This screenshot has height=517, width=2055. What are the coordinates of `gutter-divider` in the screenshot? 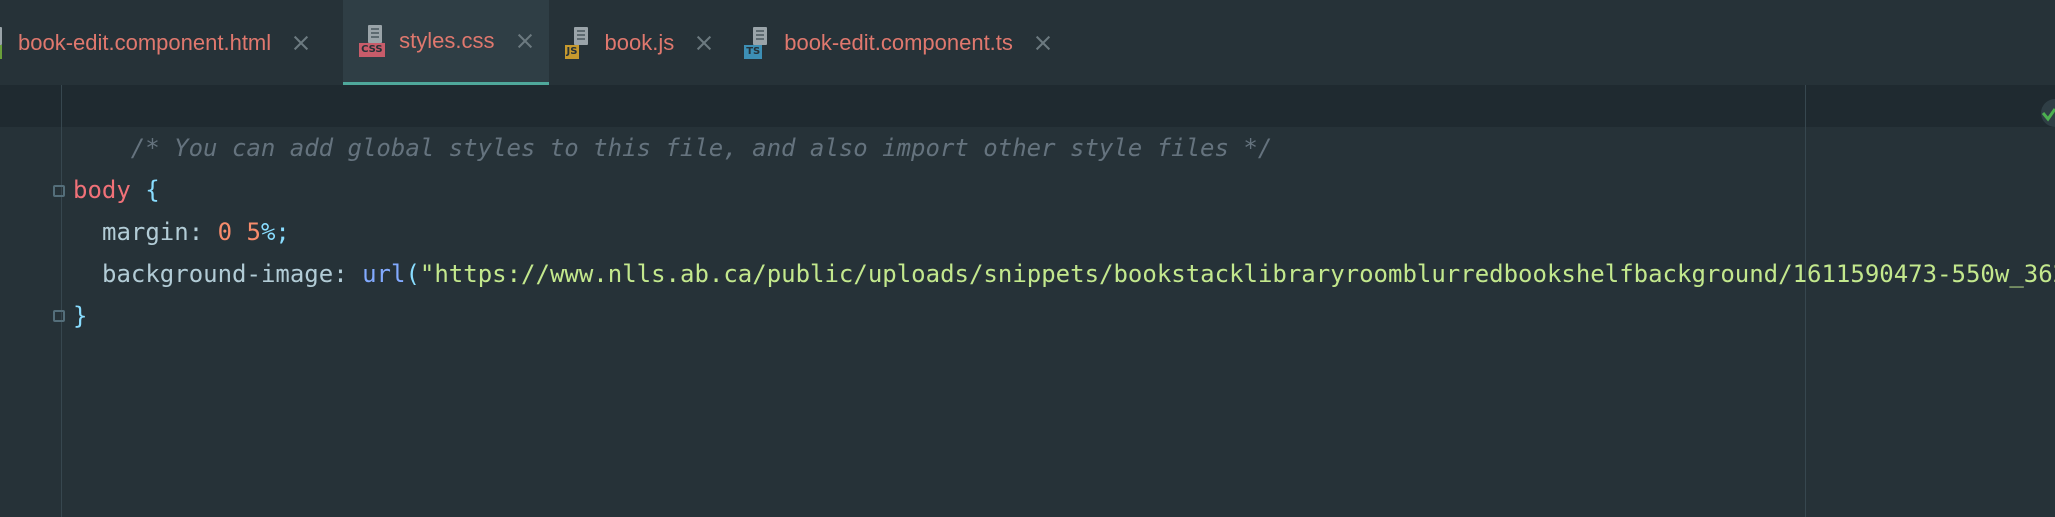 It's located at (61, 301).